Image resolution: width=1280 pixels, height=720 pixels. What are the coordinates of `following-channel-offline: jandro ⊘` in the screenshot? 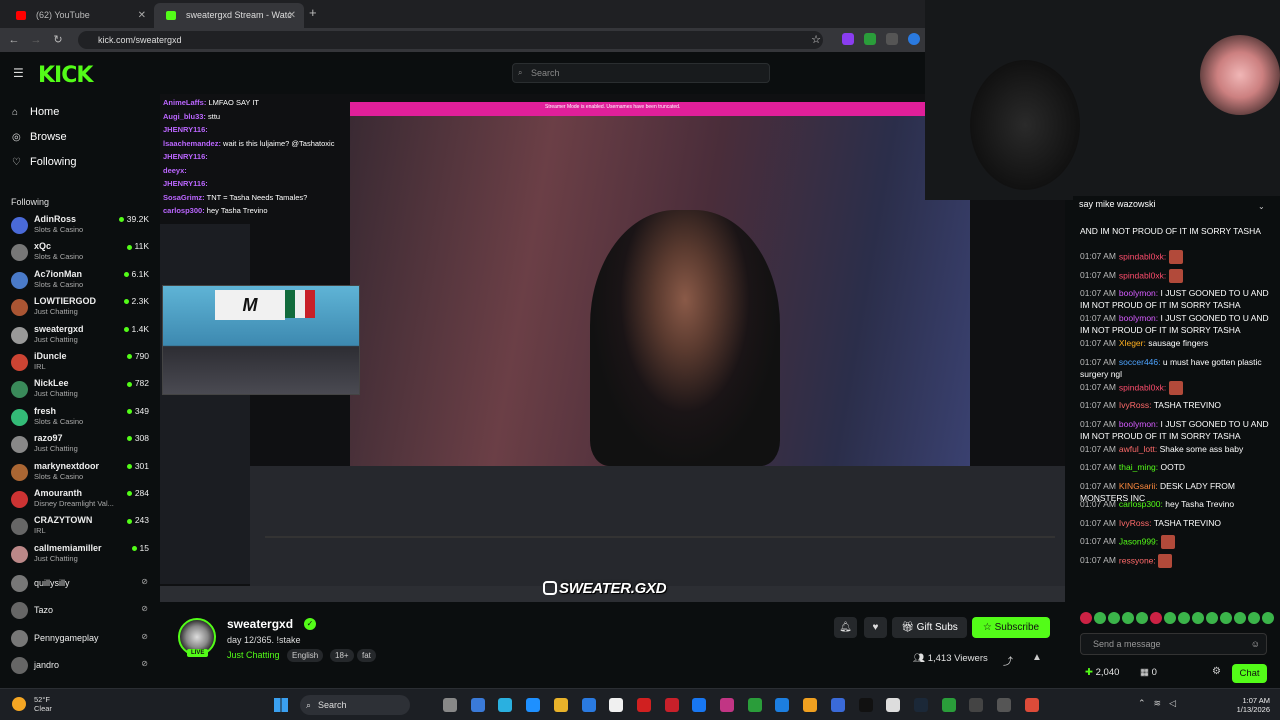 It's located at (80, 665).